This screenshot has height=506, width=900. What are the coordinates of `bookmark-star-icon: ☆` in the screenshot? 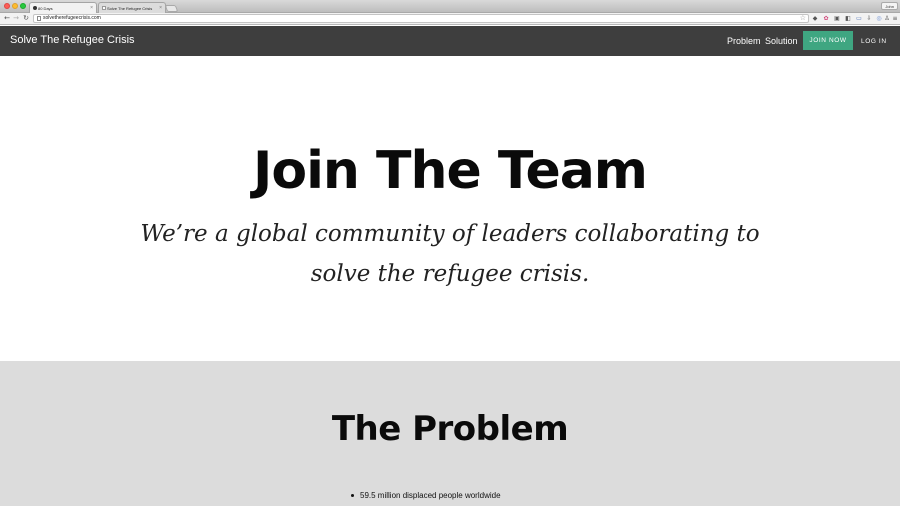 It's located at (803, 18).